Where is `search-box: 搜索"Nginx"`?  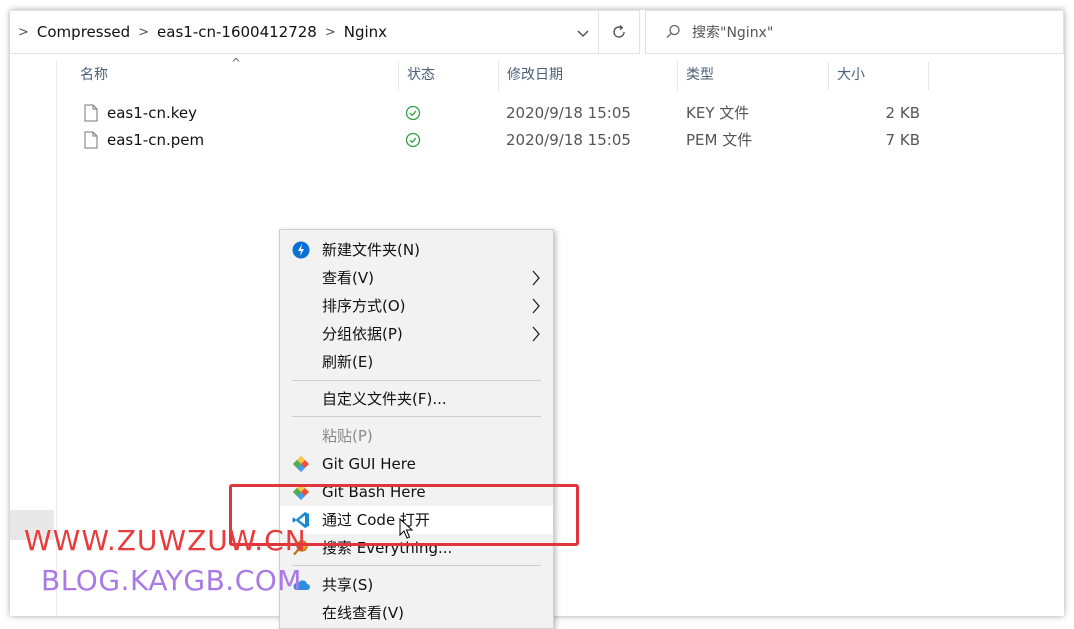
search-box: 搜索"Nginx" is located at coordinates (854, 32).